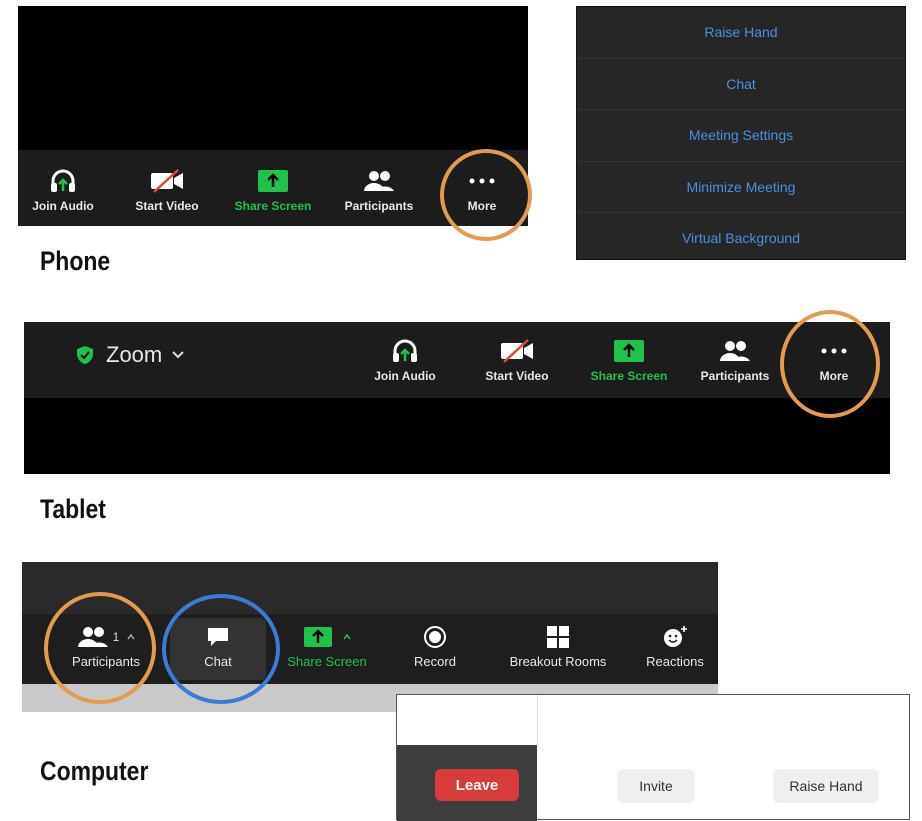  I want to click on menu-item-minimize-meeting: Minimize Meeting, so click(741, 187).